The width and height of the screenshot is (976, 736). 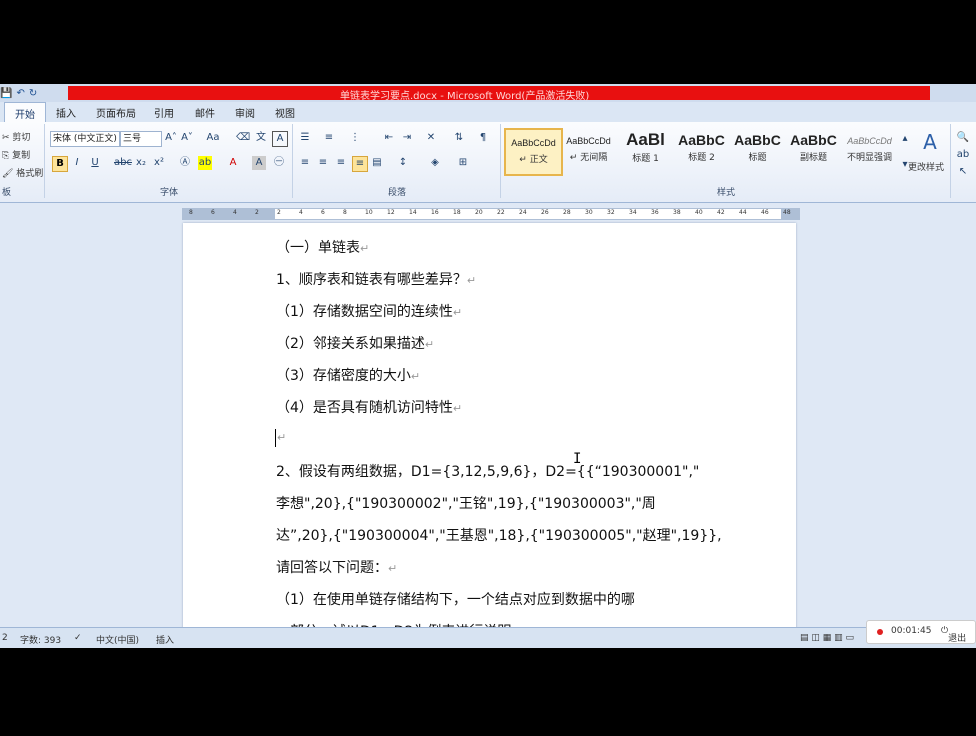 I want to click on shrink-font-icon: A˅, so click(x=187, y=138).